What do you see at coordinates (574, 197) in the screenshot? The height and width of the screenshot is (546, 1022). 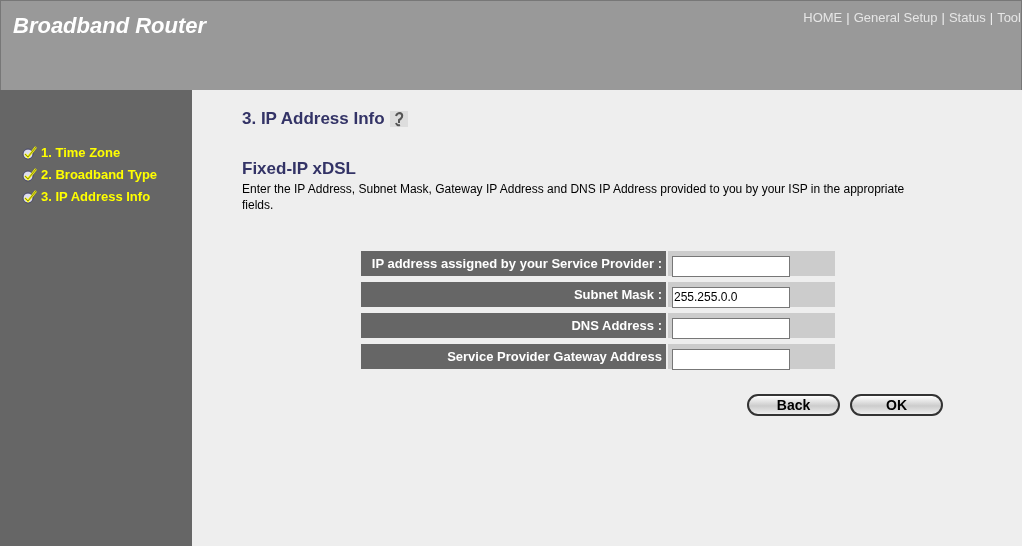 I see `description-text: Enter the IP Address, Subnet Mask, Gateway IP Address and DNS IP Address provided to you by your ISP in the appropriate fields.` at bounding box center [574, 197].